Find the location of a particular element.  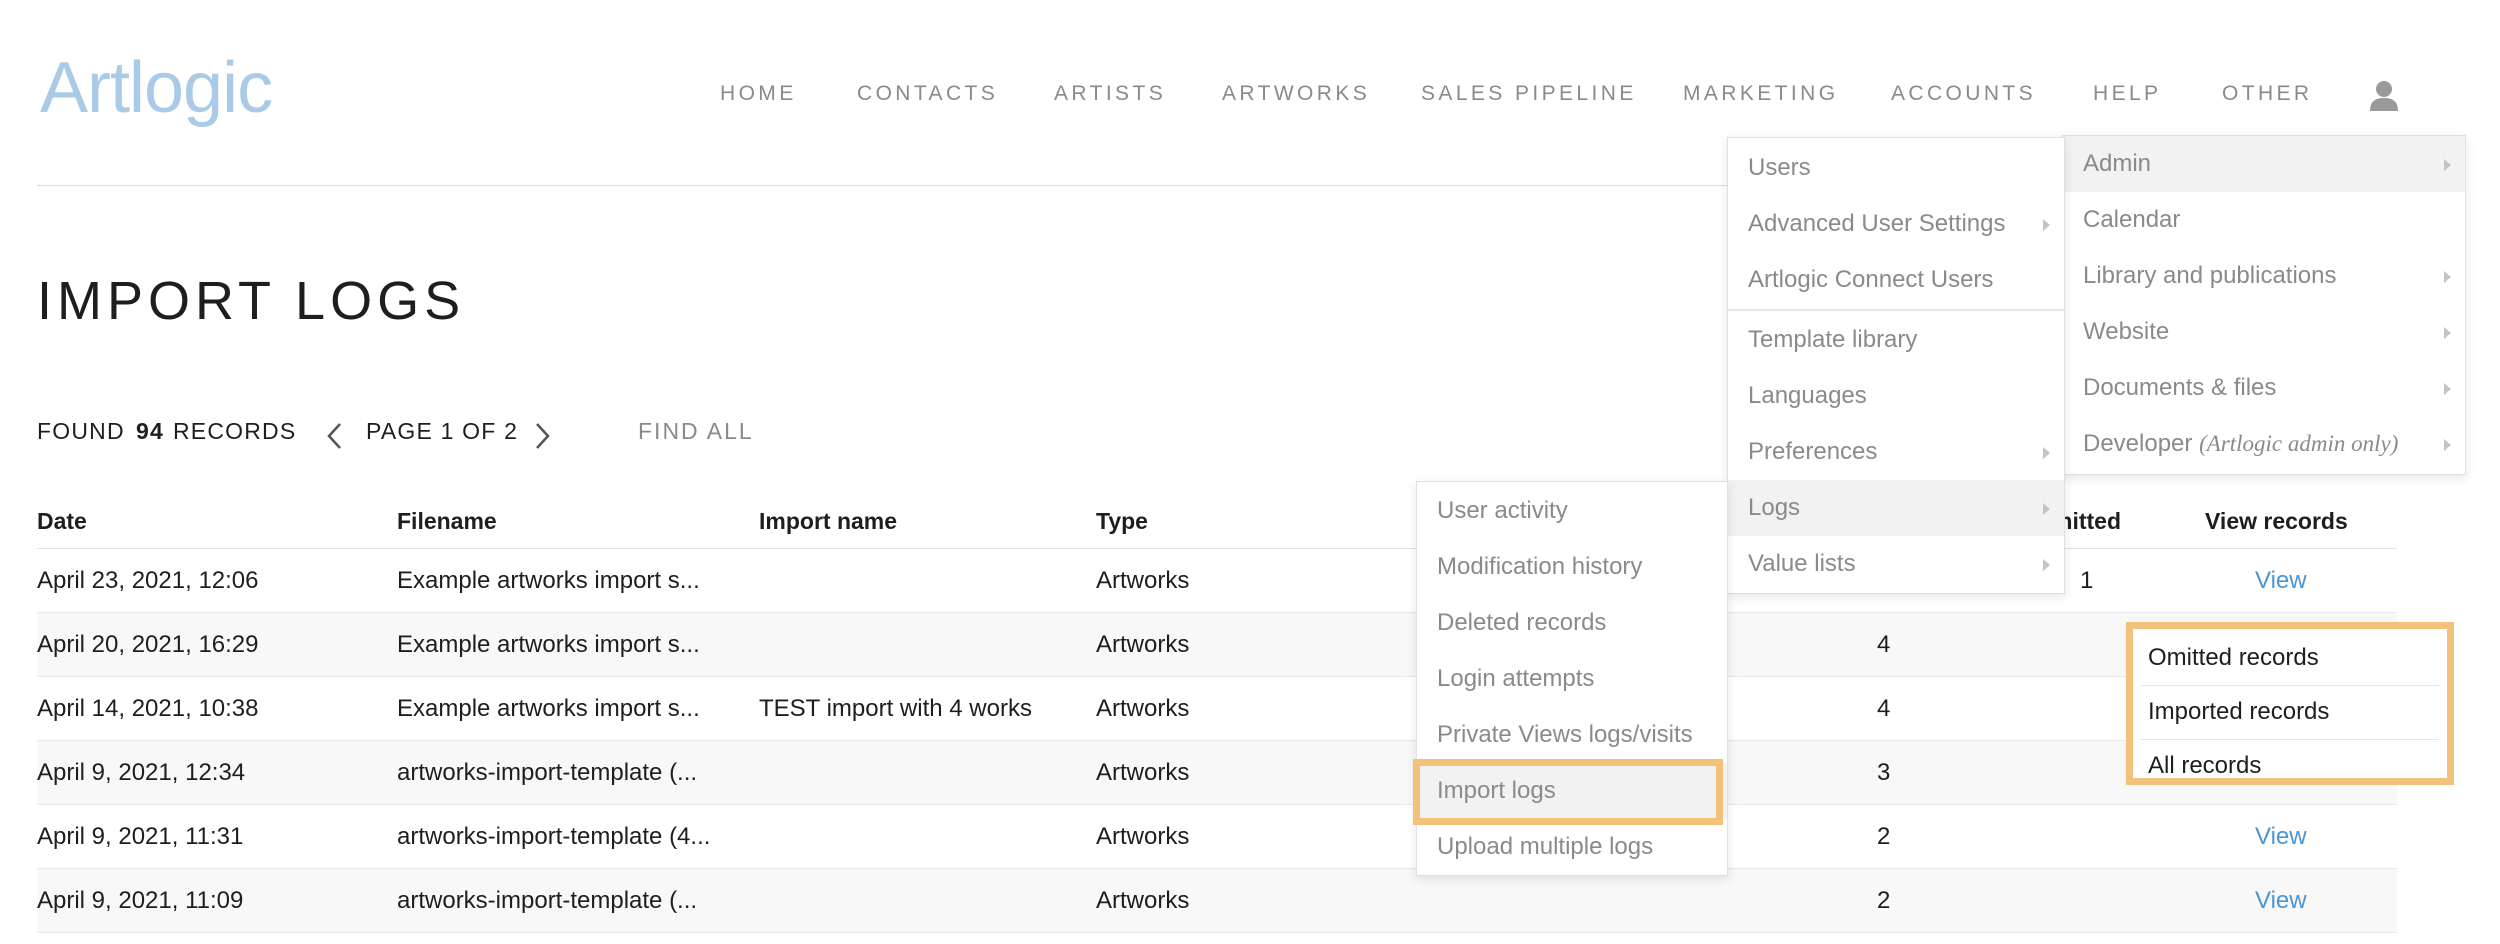

nav-help: HELP is located at coordinates (2127, 94).